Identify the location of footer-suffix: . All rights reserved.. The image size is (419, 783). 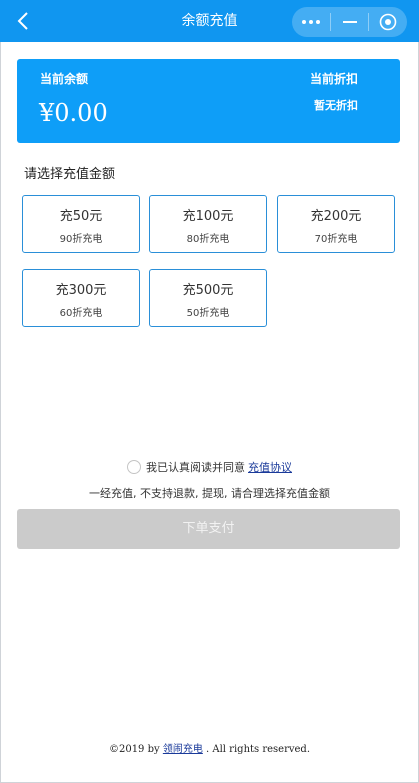
(258, 749).